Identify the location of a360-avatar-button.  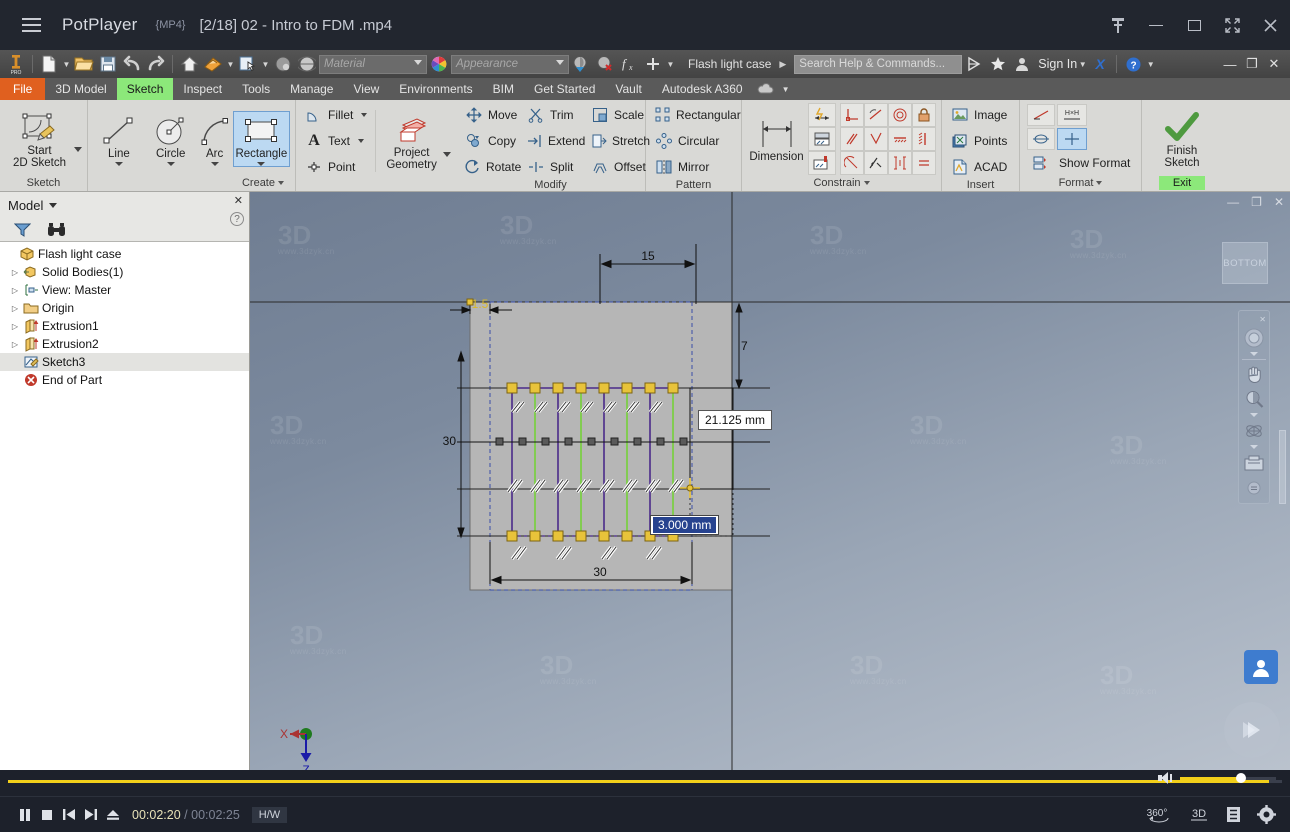
(1261, 667).